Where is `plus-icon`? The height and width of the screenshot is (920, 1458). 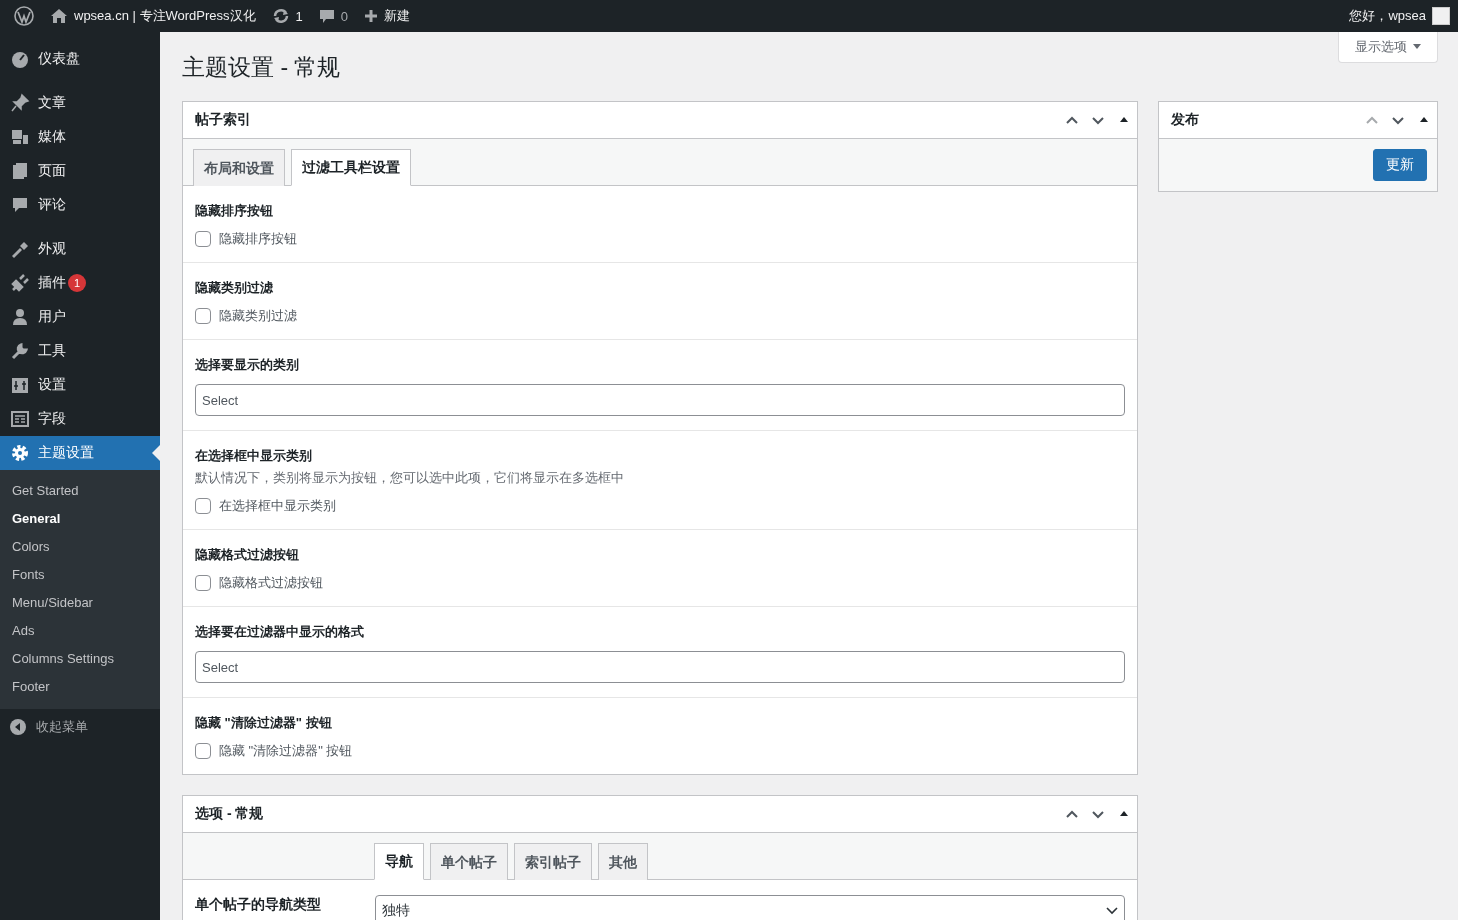
plus-icon is located at coordinates (371, 16).